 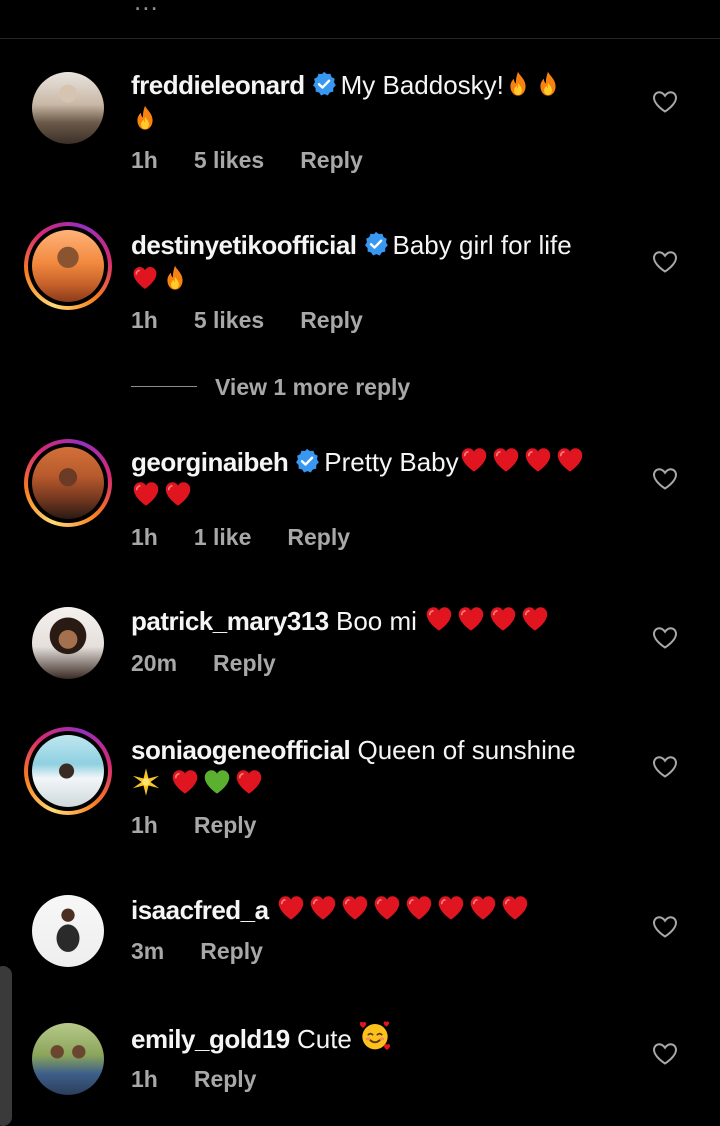 What do you see at coordinates (210, 462) in the screenshot?
I see `username: georginaibeh` at bounding box center [210, 462].